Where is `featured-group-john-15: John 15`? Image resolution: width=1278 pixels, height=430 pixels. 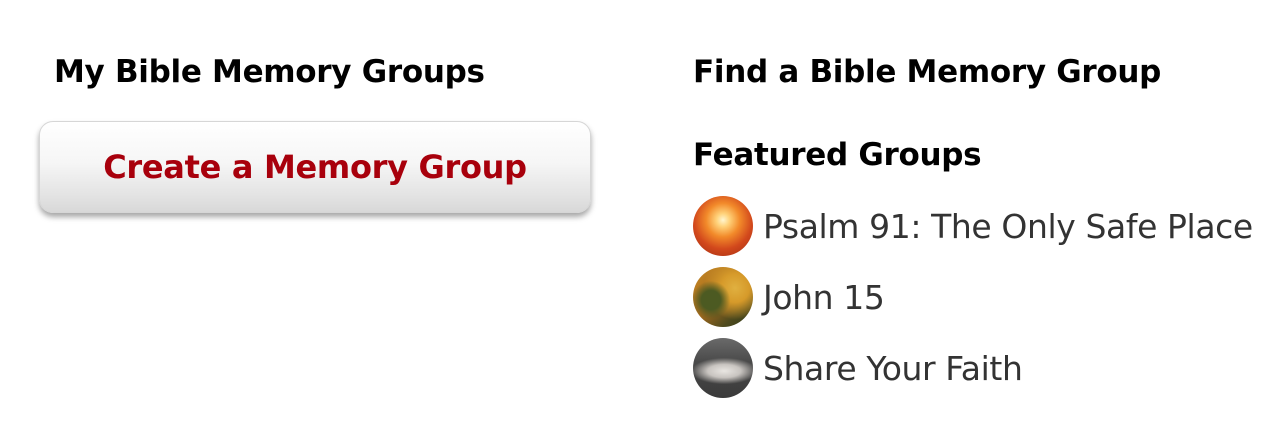
featured-group-john-15: John 15 is located at coordinates (973, 297).